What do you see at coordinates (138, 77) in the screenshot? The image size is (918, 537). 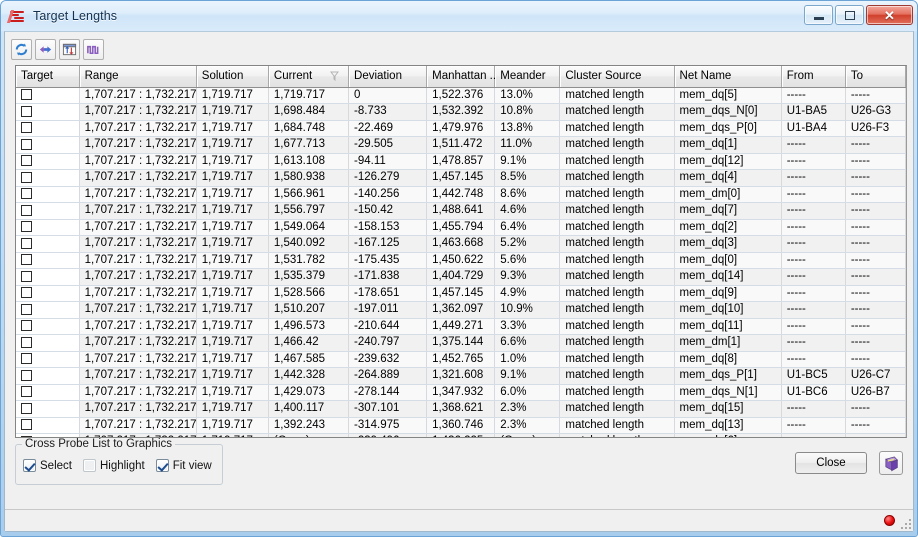 I see `column-header-range: Range` at bounding box center [138, 77].